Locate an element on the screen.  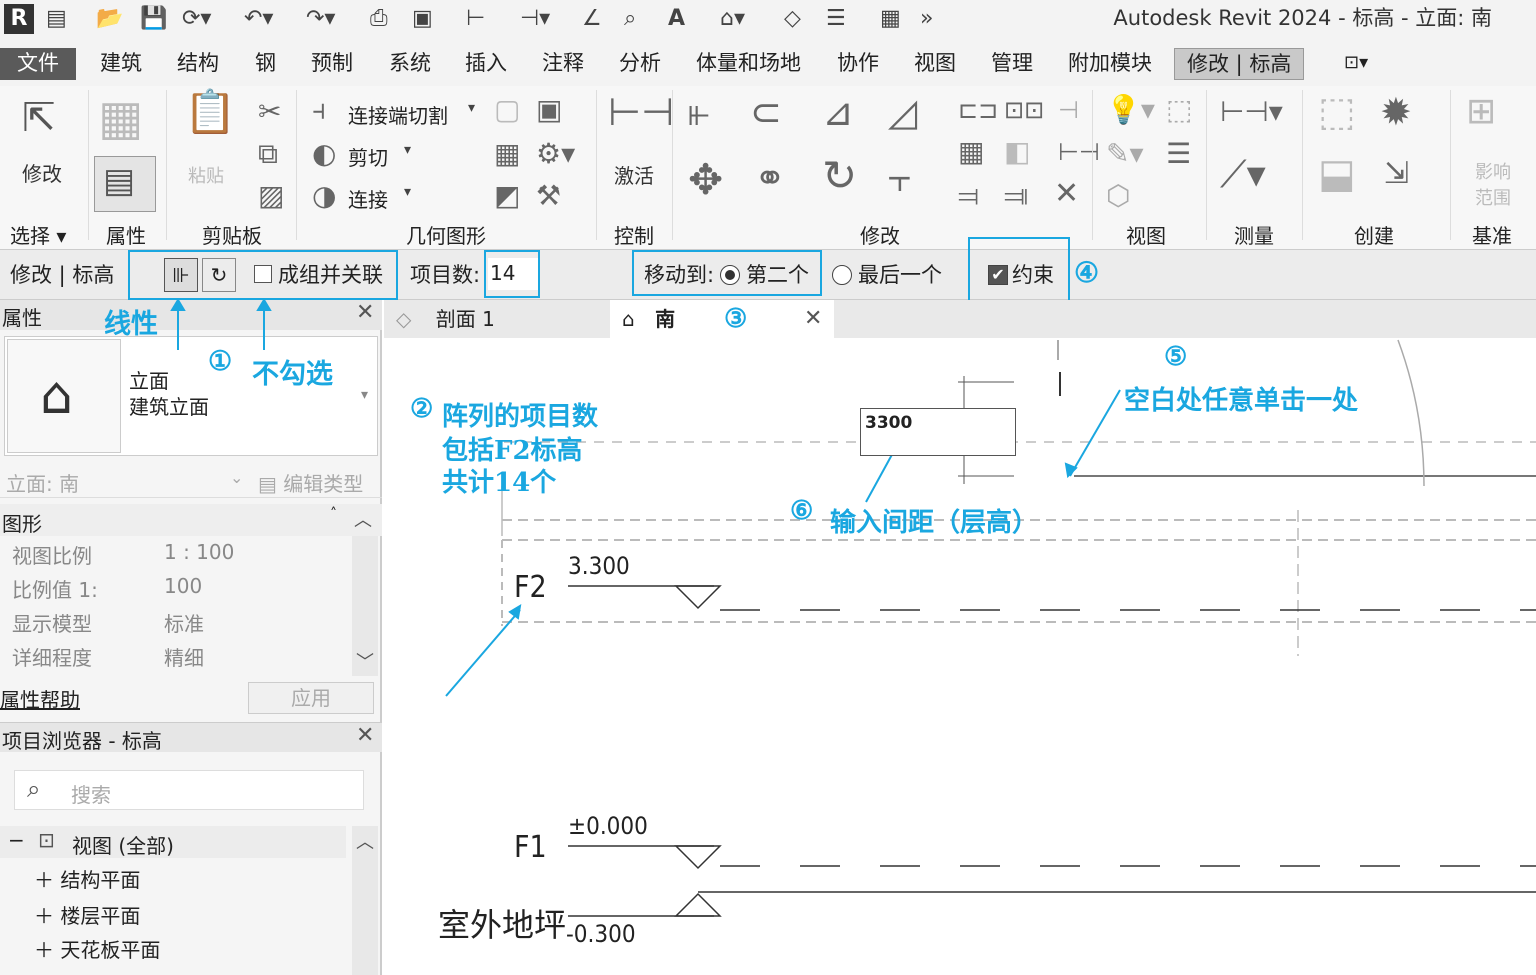
scope-box-icon: ⊞ is located at coordinates (1481, 112).